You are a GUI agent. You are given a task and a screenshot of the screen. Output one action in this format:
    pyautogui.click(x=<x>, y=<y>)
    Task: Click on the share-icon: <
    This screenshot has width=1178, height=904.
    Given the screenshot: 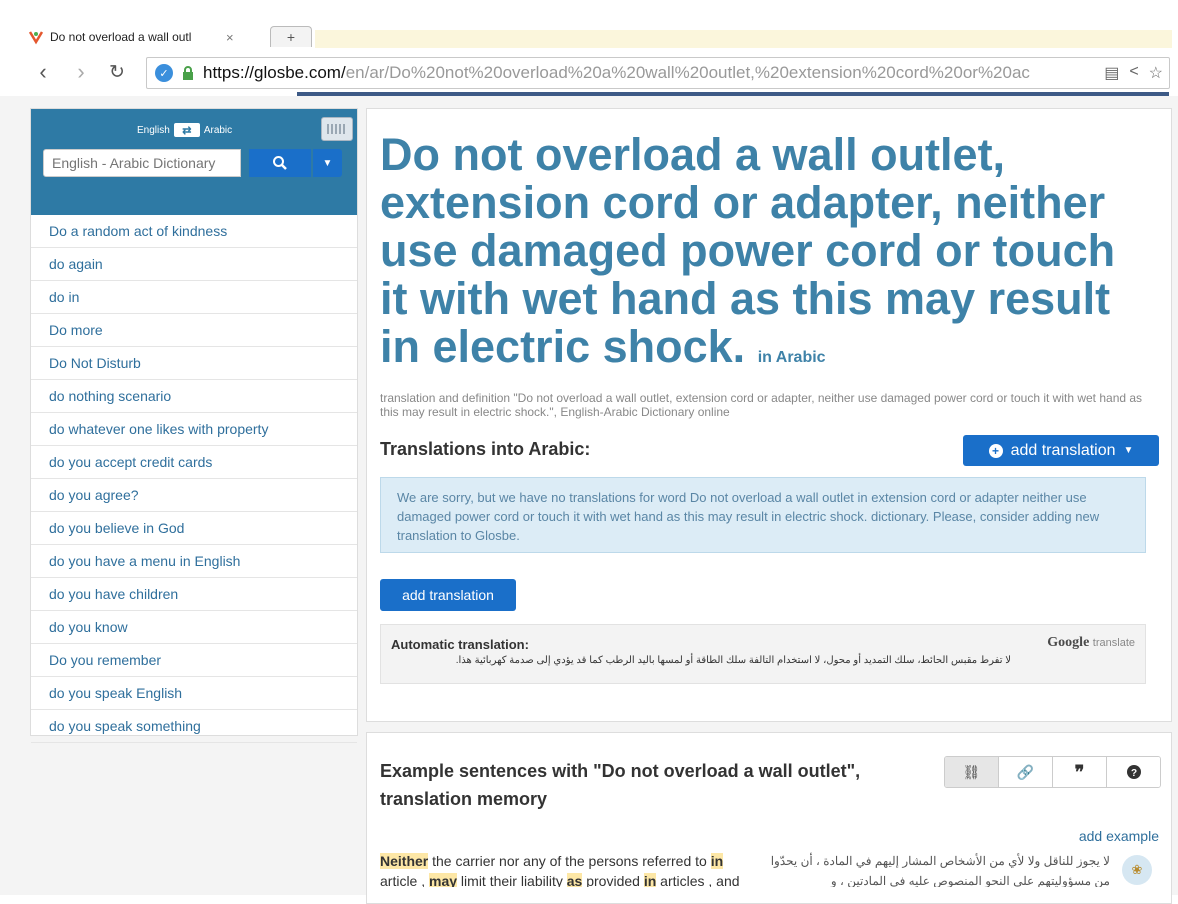 What is the action you would take?
    pyautogui.click(x=1133, y=73)
    